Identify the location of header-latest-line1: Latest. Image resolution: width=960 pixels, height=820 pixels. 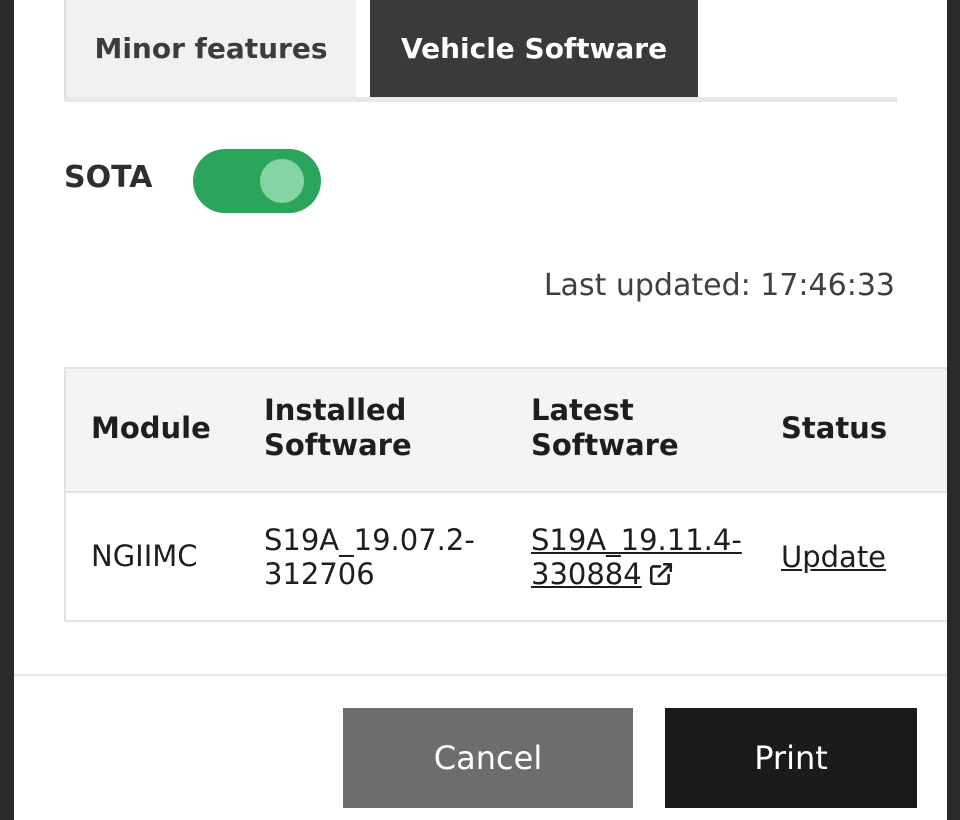
(582, 410).